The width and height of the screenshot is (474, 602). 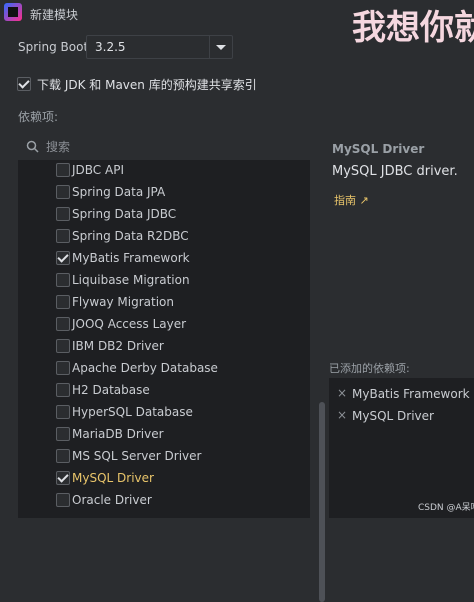 What do you see at coordinates (113, 478) in the screenshot?
I see `dependency-label: MySQL Driver` at bounding box center [113, 478].